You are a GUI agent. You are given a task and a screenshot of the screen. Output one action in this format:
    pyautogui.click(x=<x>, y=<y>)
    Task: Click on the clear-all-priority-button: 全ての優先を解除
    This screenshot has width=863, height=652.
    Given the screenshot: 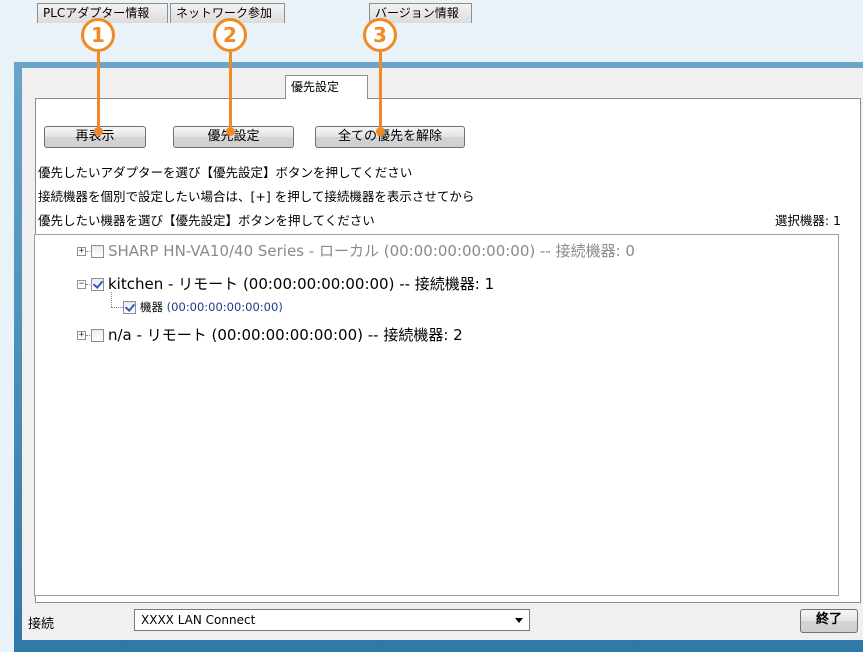 What is the action you would take?
    pyautogui.click(x=390, y=137)
    